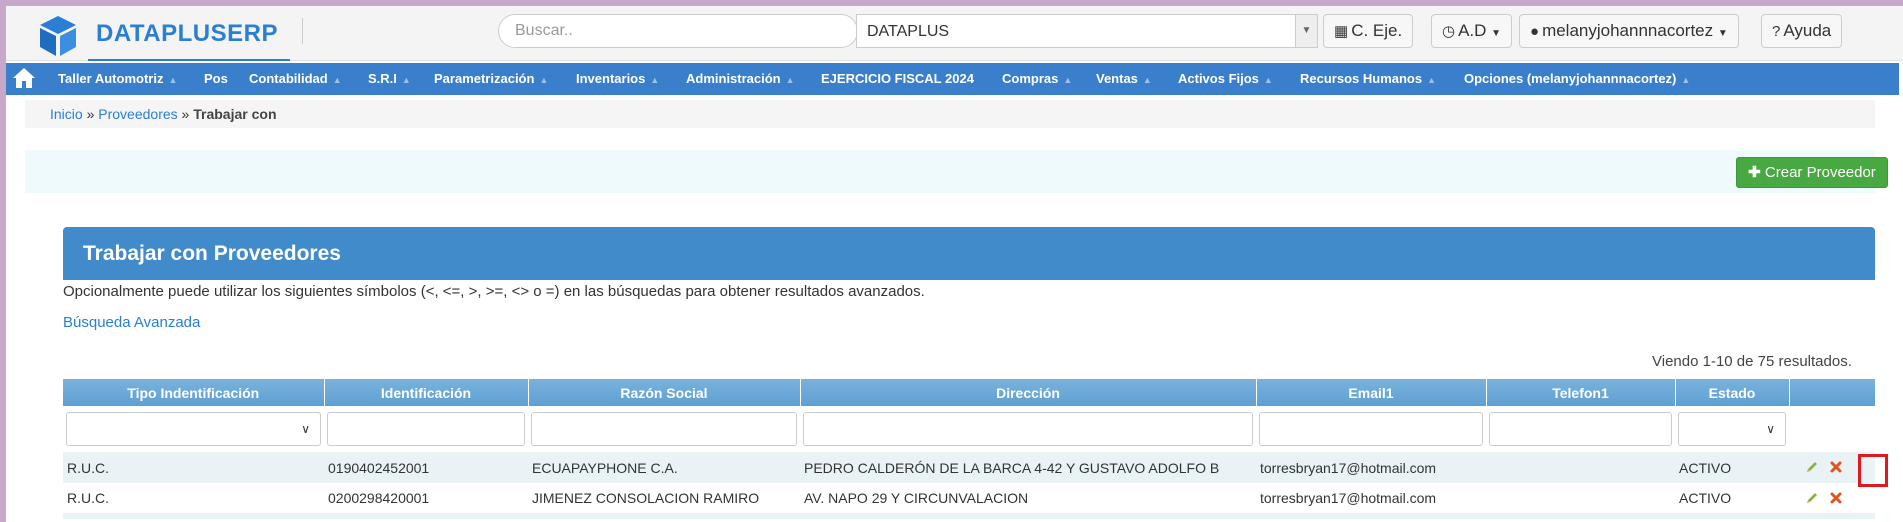  I want to click on column-header-telefono: Telefon1, so click(1581, 392).